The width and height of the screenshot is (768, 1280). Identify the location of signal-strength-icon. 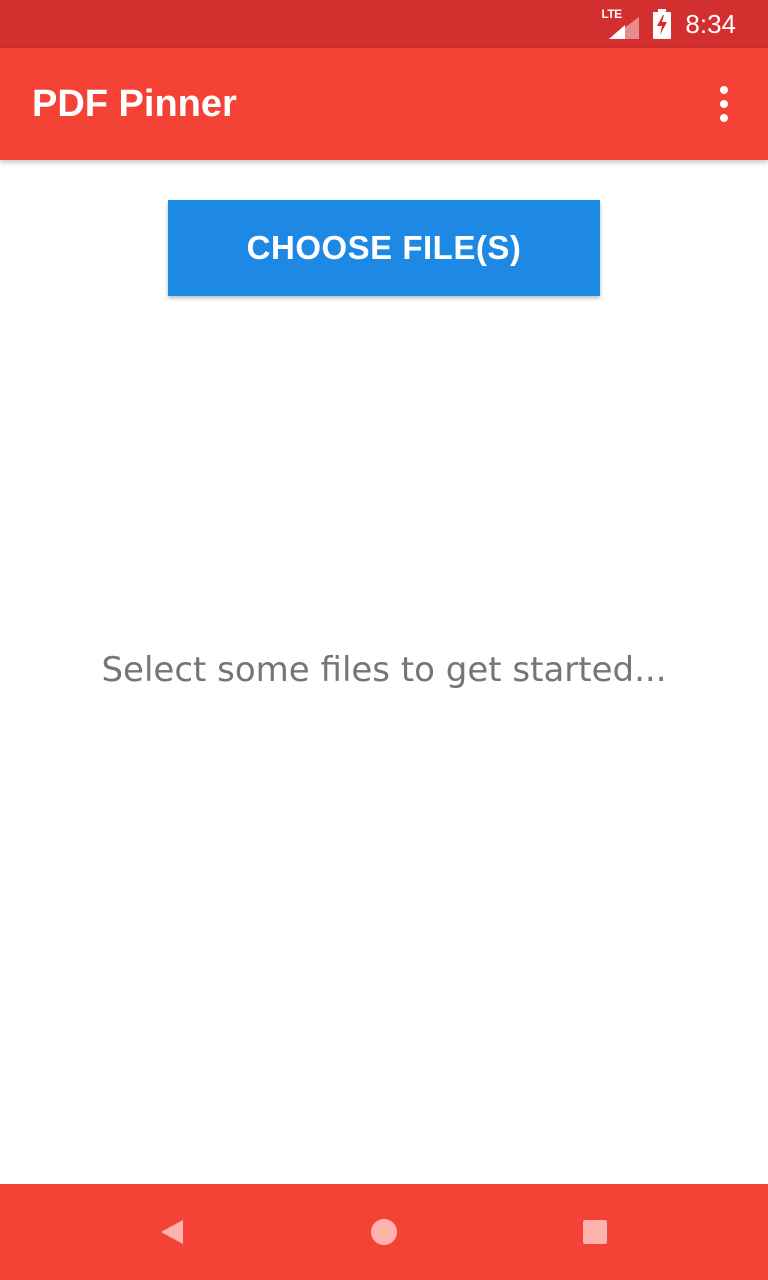
(624, 28).